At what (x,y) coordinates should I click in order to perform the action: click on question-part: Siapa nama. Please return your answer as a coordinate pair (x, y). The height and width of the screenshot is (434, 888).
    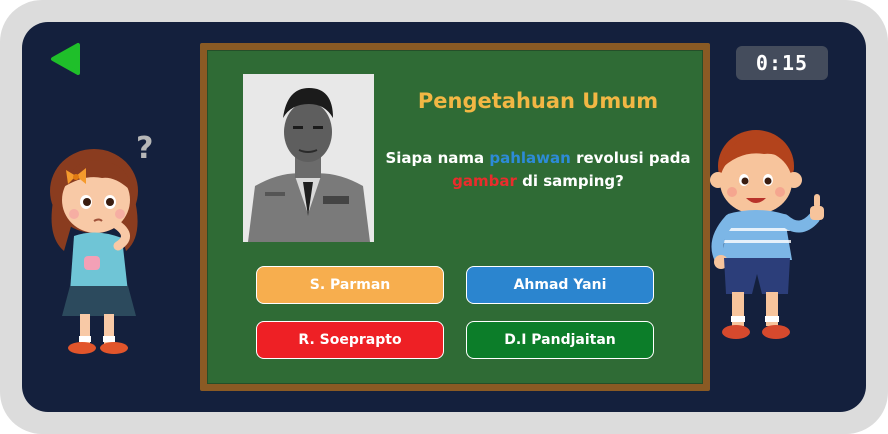
    Looking at the image, I should click on (437, 158).